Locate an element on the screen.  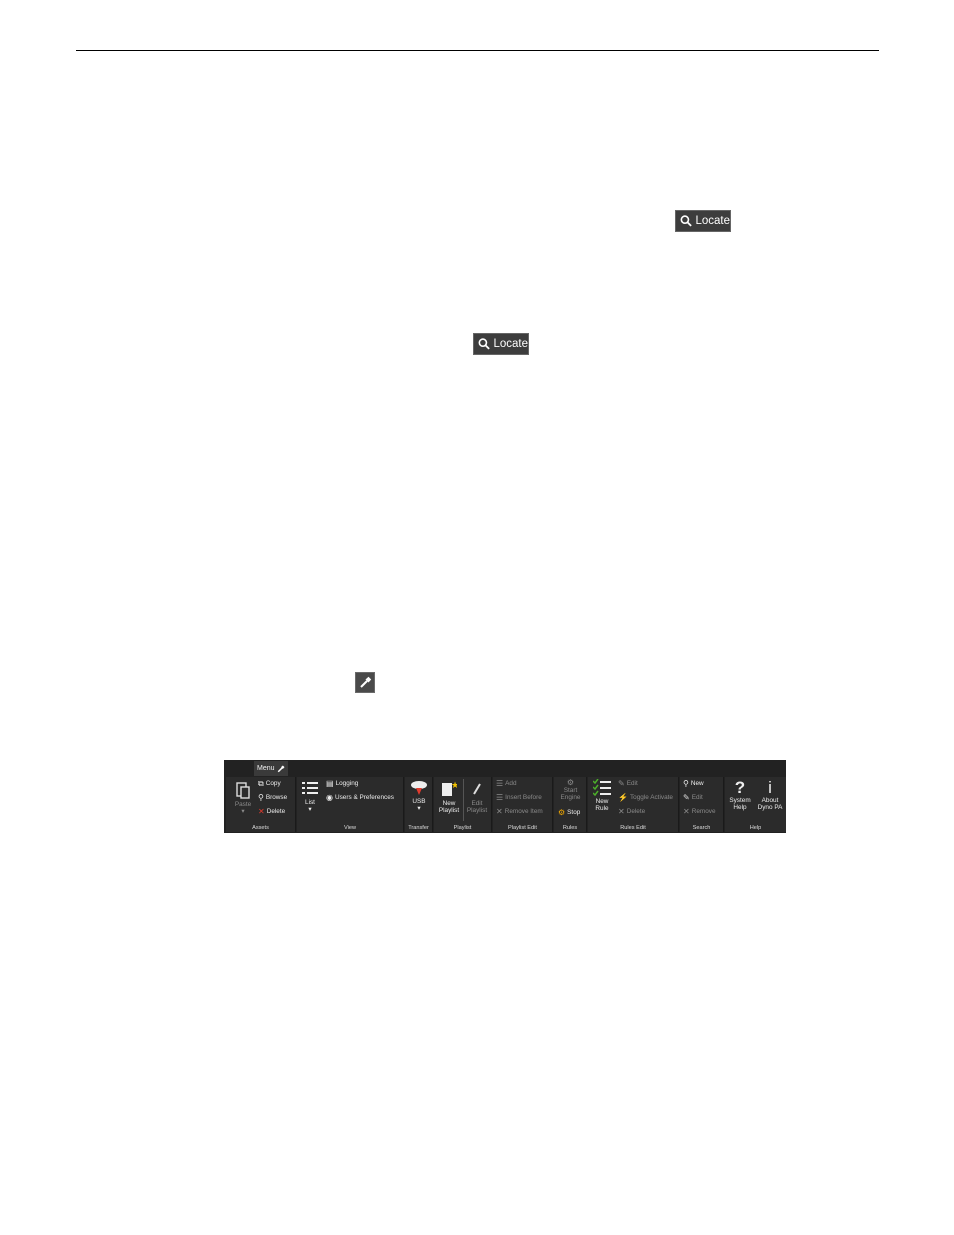
new-playlist-icon: ★ is located at coordinates (450, 788).